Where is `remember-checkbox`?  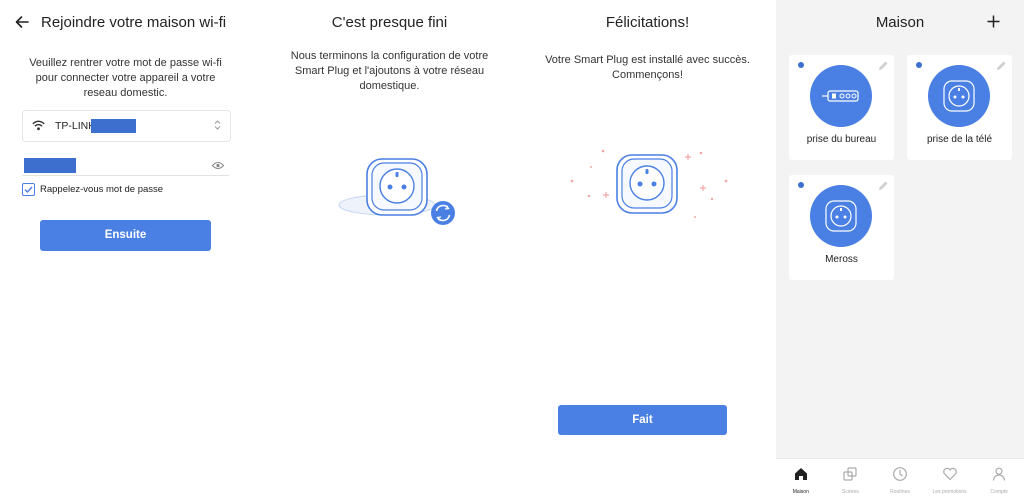 remember-checkbox is located at coordinates (28, 189).